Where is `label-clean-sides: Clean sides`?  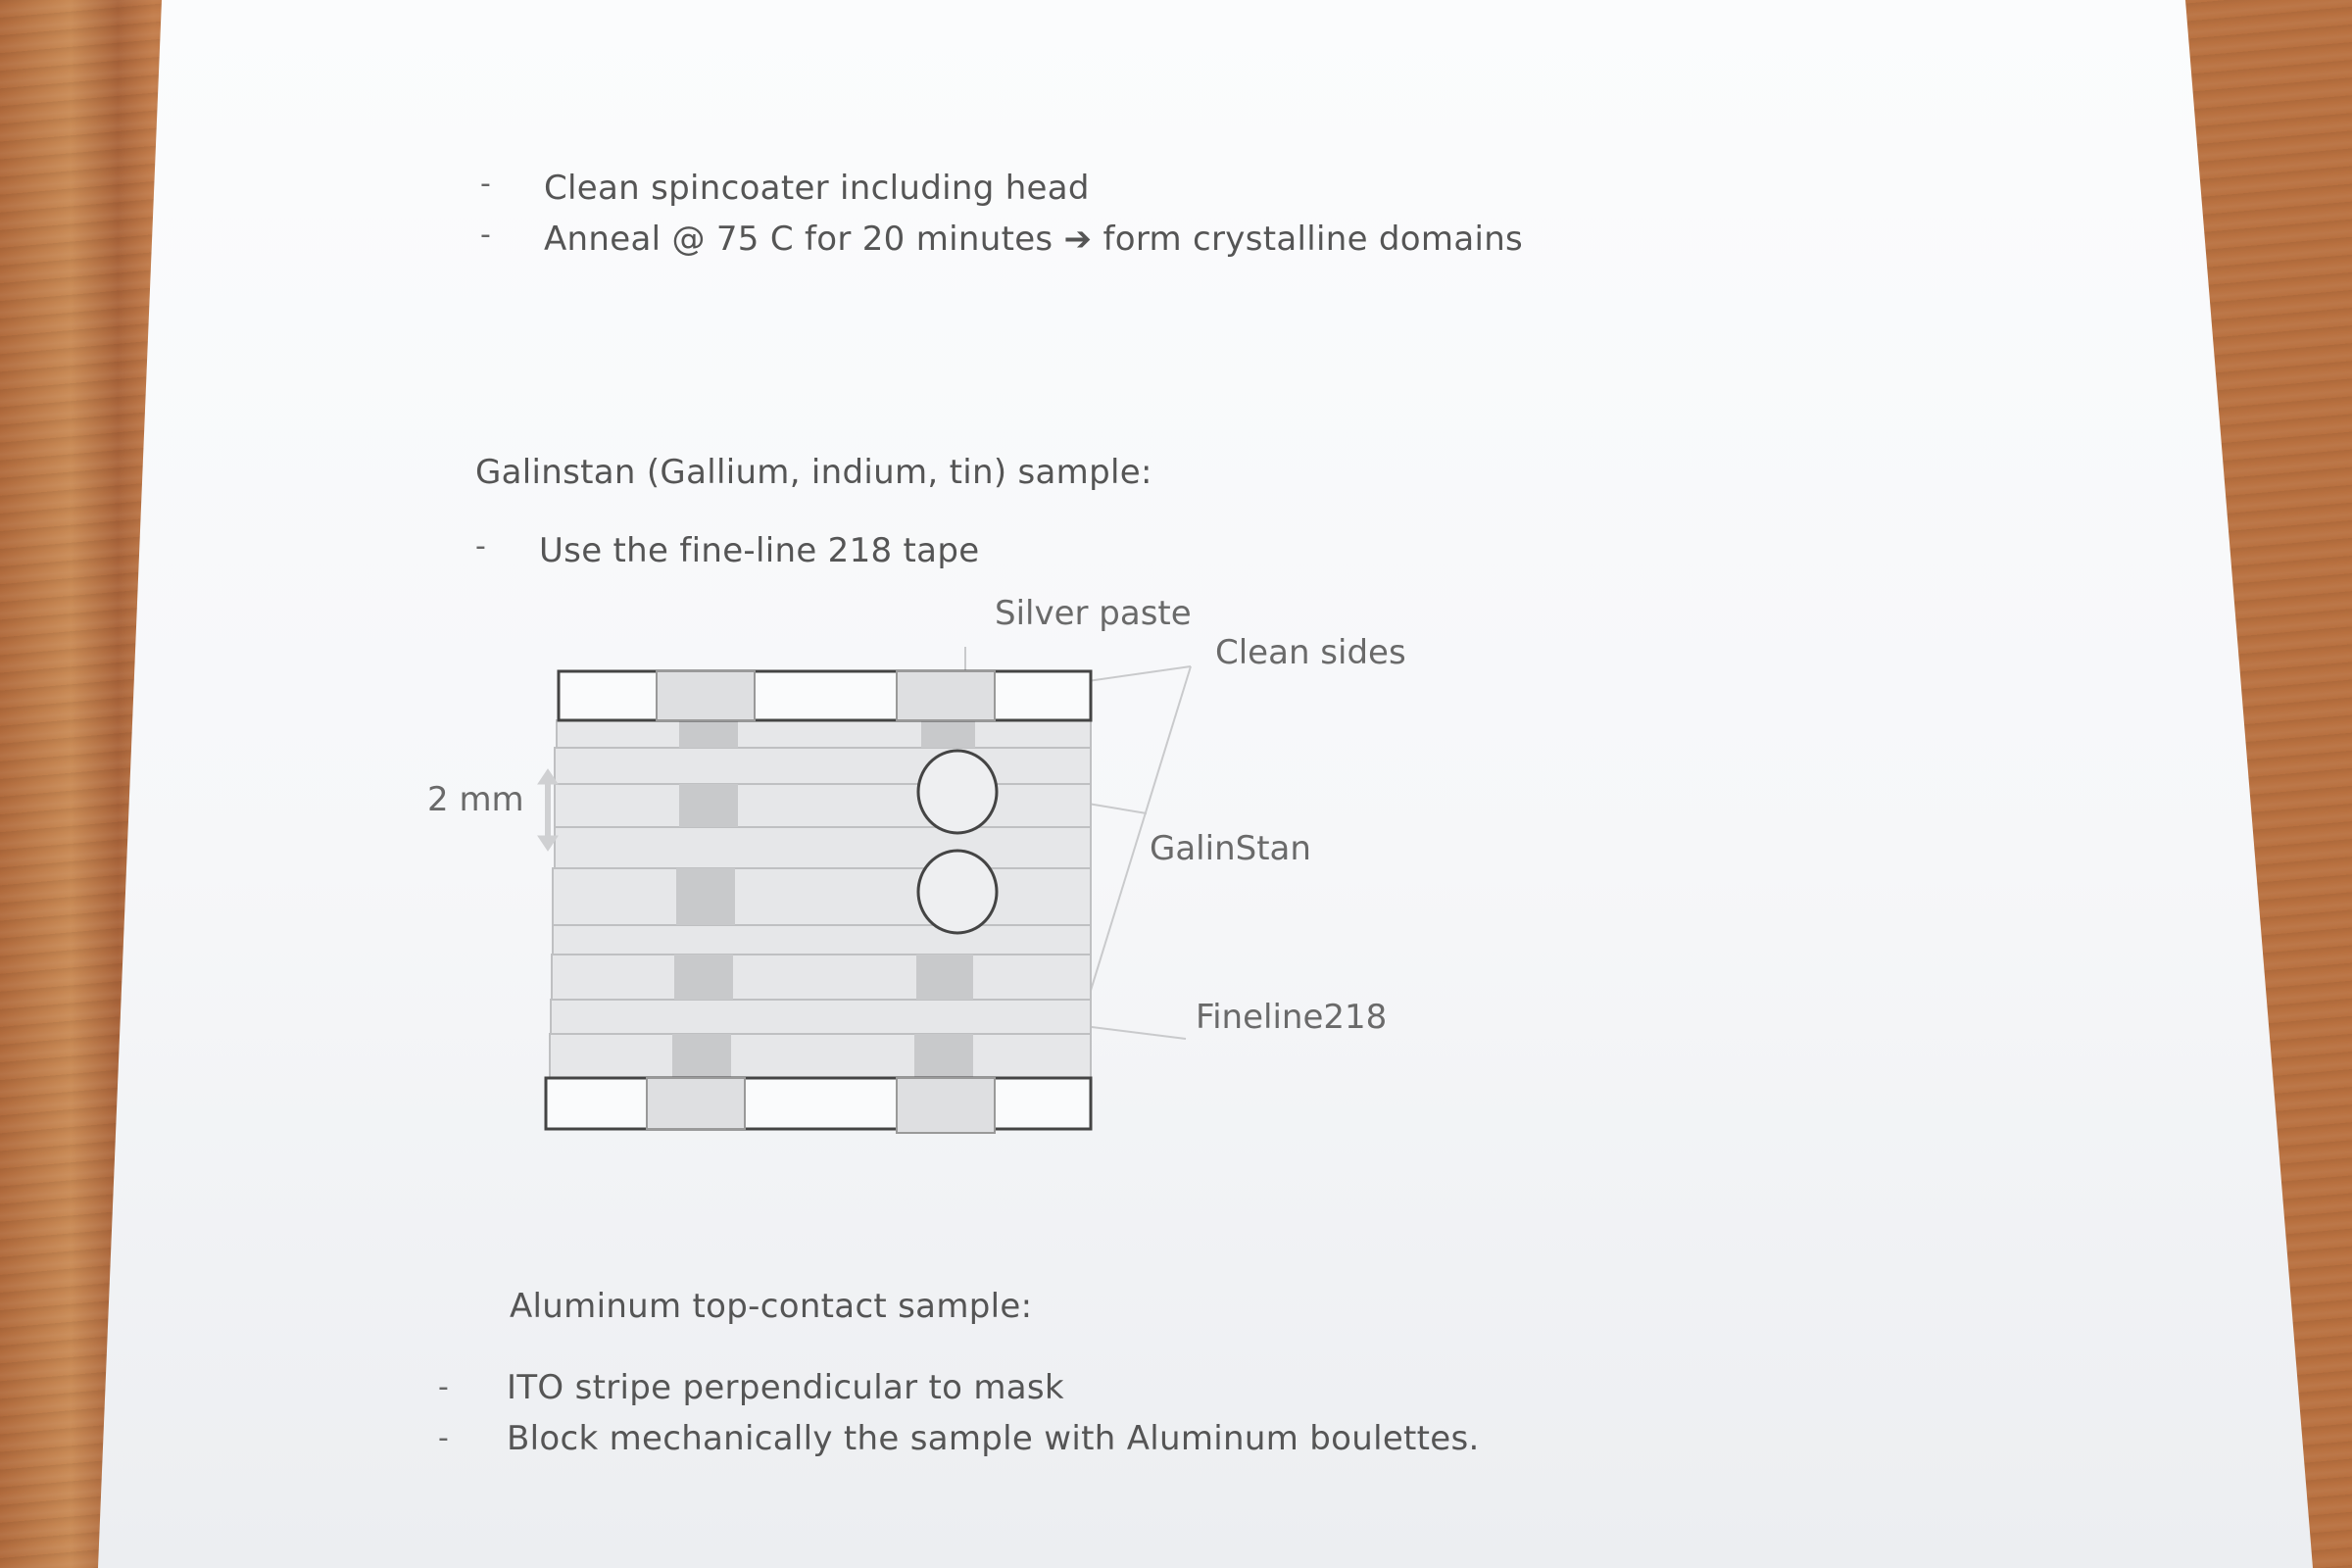
label-clean-sides: Clean sides is located at coordinates (1310, 652).